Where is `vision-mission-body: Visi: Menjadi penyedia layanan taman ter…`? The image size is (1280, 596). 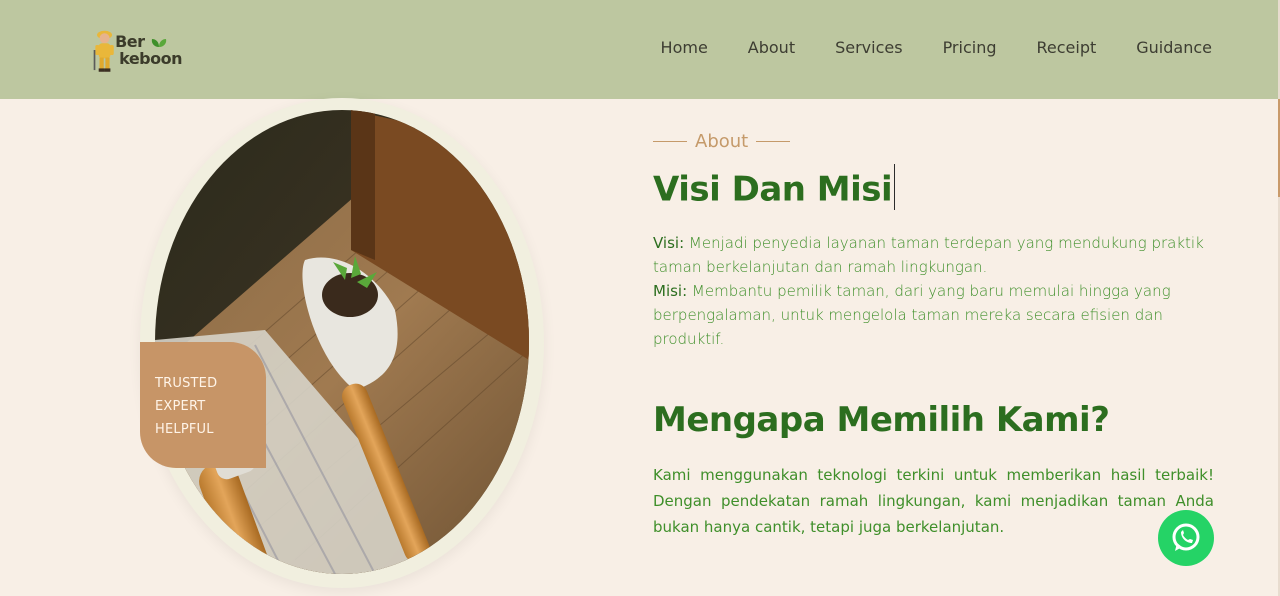
vision-mission-body: Visi: Menjadi penyedia layanan taman ter… is located at coordinates (938, 291).